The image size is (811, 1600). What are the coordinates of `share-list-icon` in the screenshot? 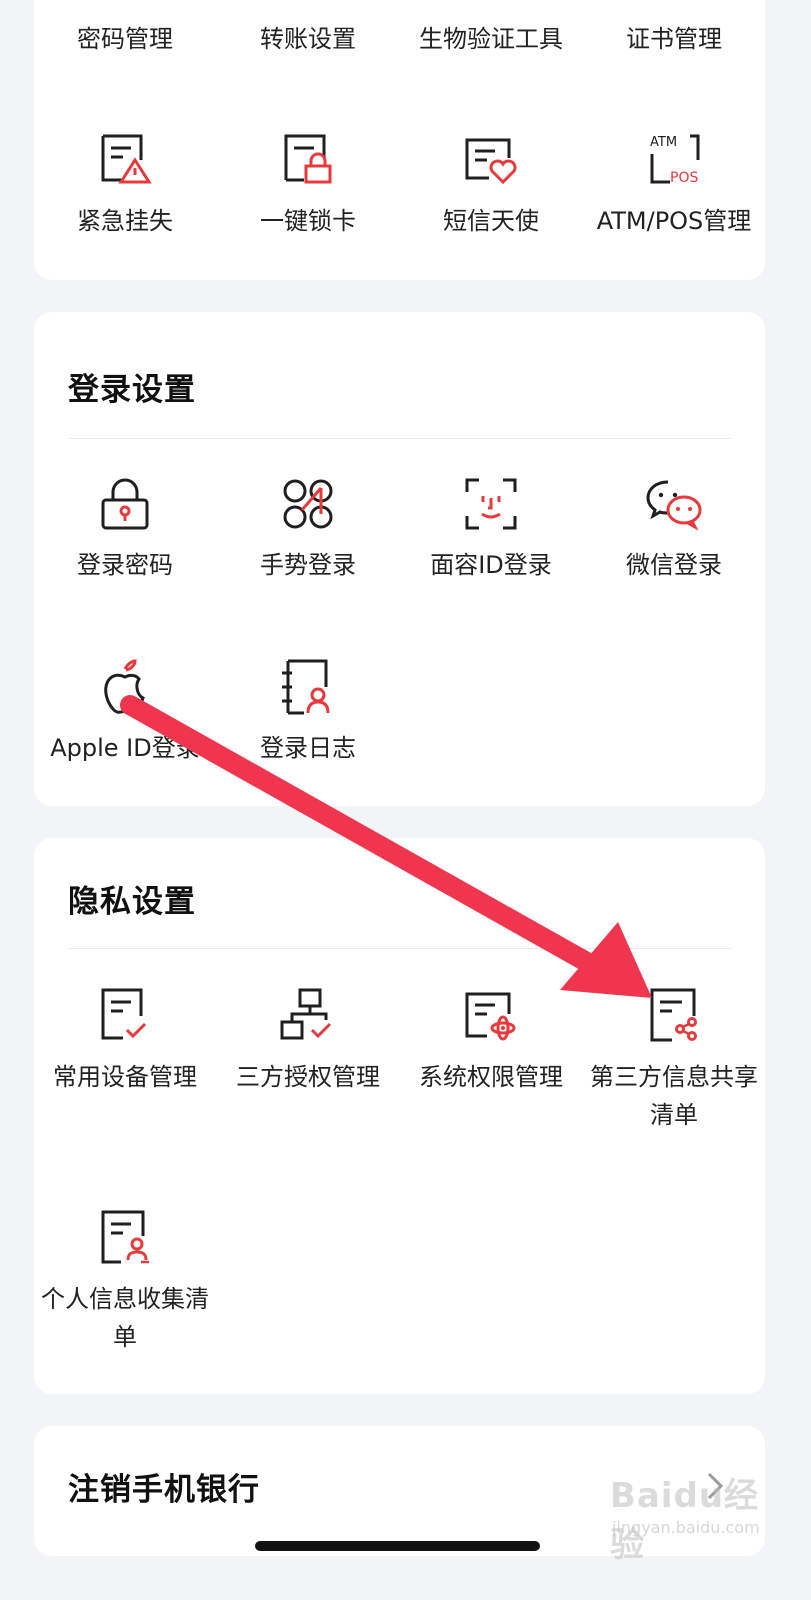 It's located at (674, 1016).